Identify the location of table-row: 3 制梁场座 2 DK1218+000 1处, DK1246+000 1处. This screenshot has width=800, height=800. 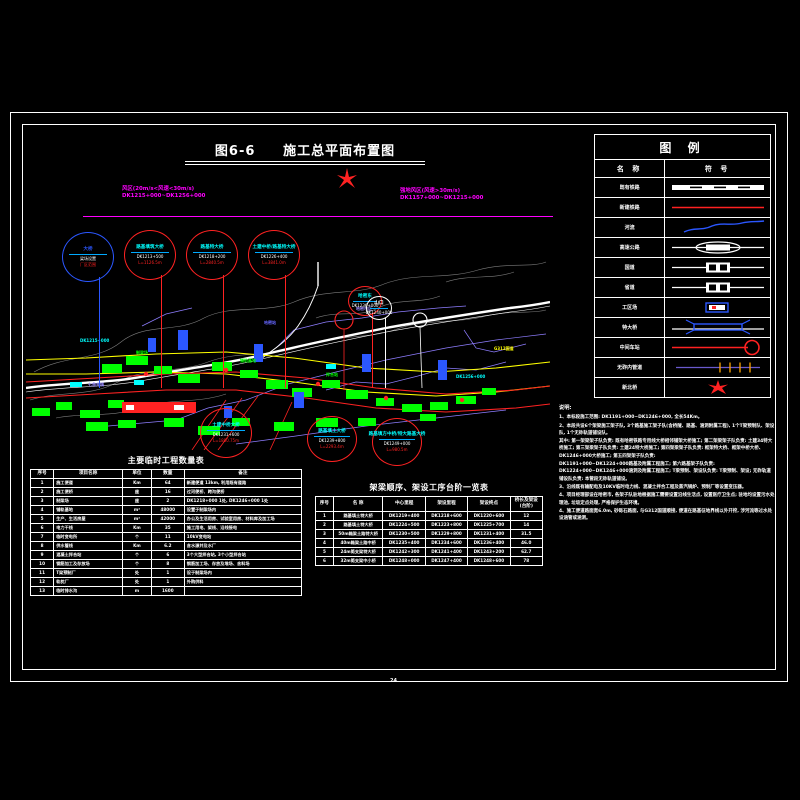
(166, 501).